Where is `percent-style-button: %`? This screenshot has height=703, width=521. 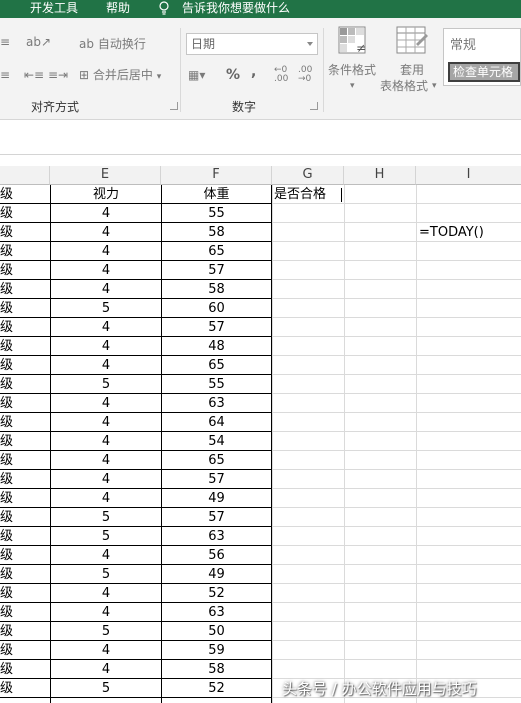 percent-style-button: % is located at coordinates (233, 75).